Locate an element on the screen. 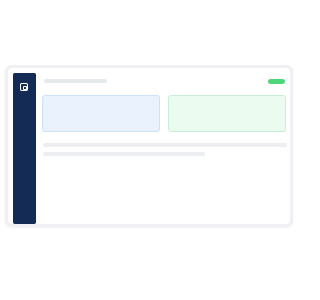 The image size is (320, 300). status-indicator is located at coordinates (276, 81).